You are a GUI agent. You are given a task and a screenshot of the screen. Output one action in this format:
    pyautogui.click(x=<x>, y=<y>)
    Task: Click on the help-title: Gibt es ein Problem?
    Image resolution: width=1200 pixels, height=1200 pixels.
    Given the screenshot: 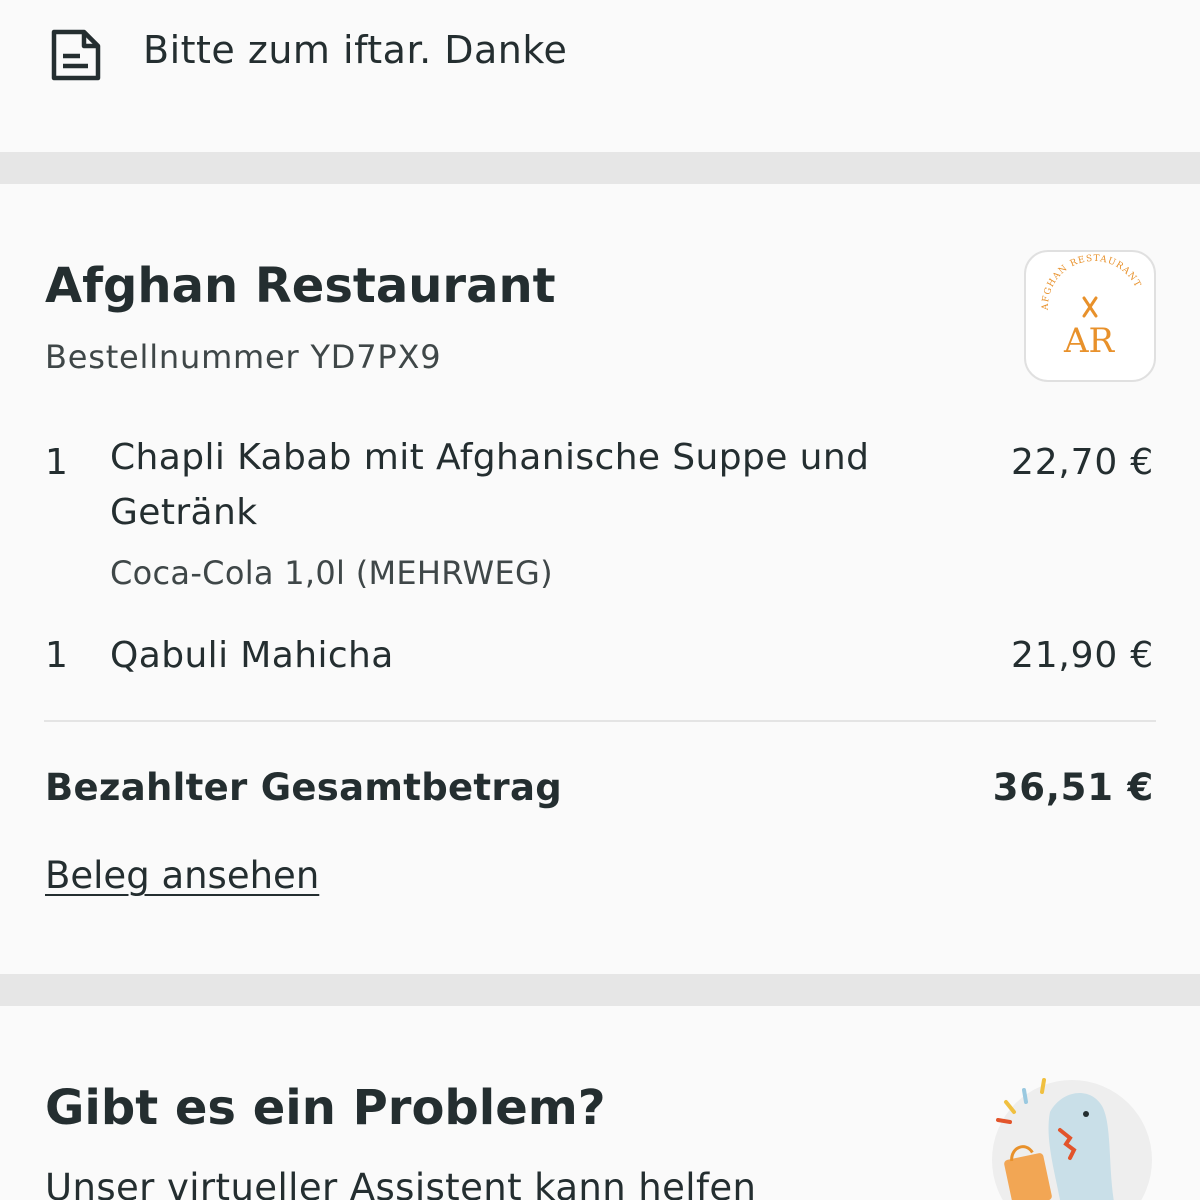 What is the action you would take?
    pyautogui.click(x=325, y=1108)
    